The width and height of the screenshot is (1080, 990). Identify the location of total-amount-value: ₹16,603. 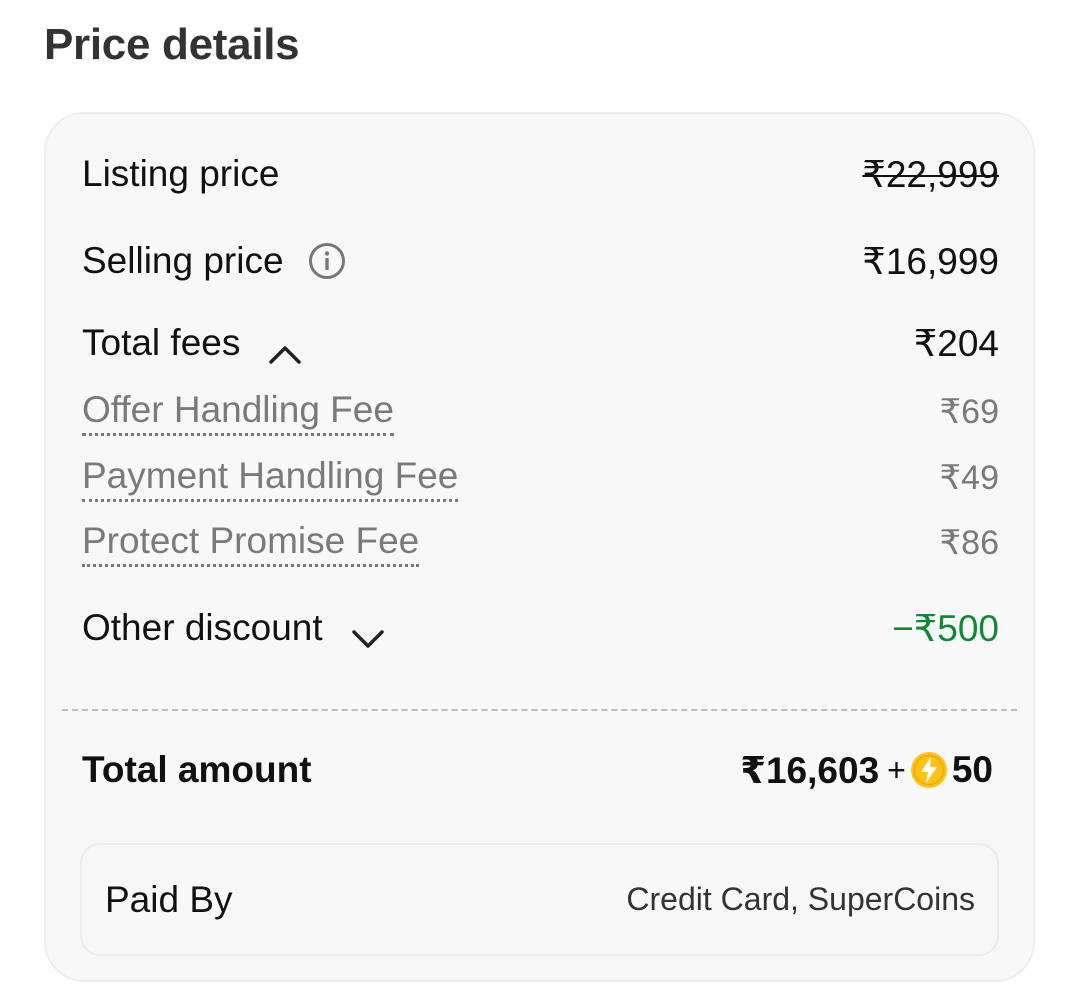
(810, 770).